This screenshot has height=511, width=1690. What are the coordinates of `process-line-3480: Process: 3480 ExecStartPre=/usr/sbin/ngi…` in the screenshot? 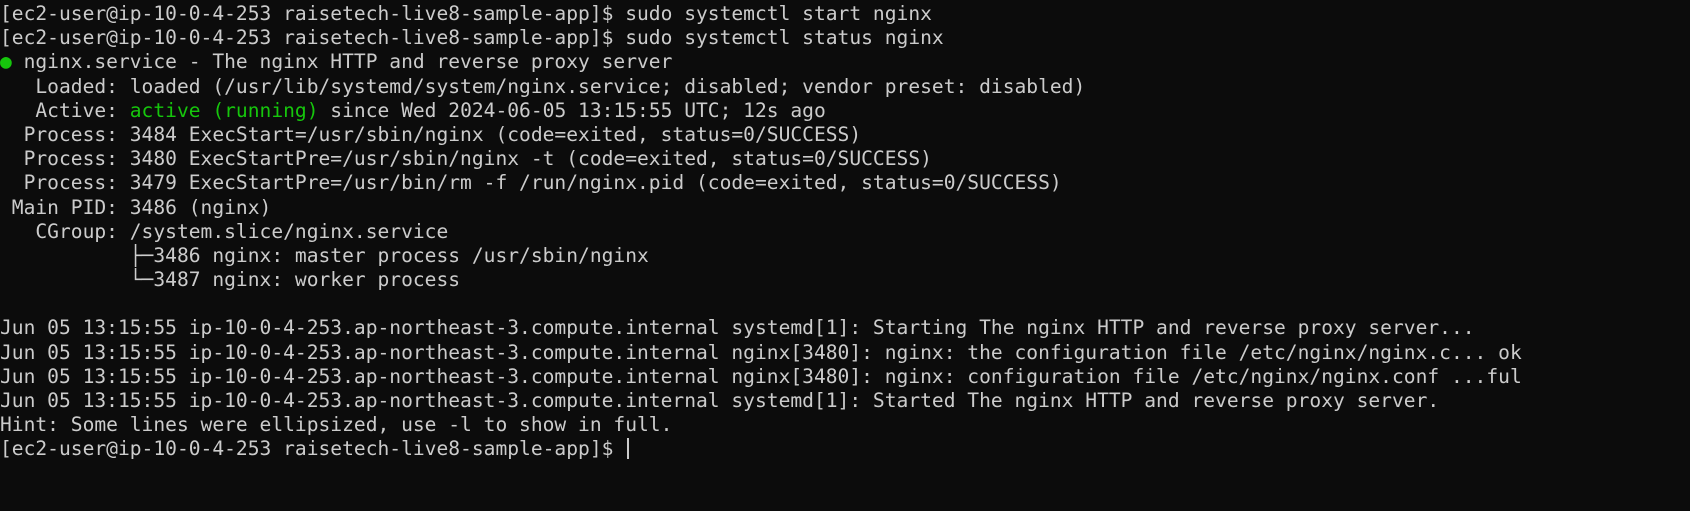 It's located at (466, 159).